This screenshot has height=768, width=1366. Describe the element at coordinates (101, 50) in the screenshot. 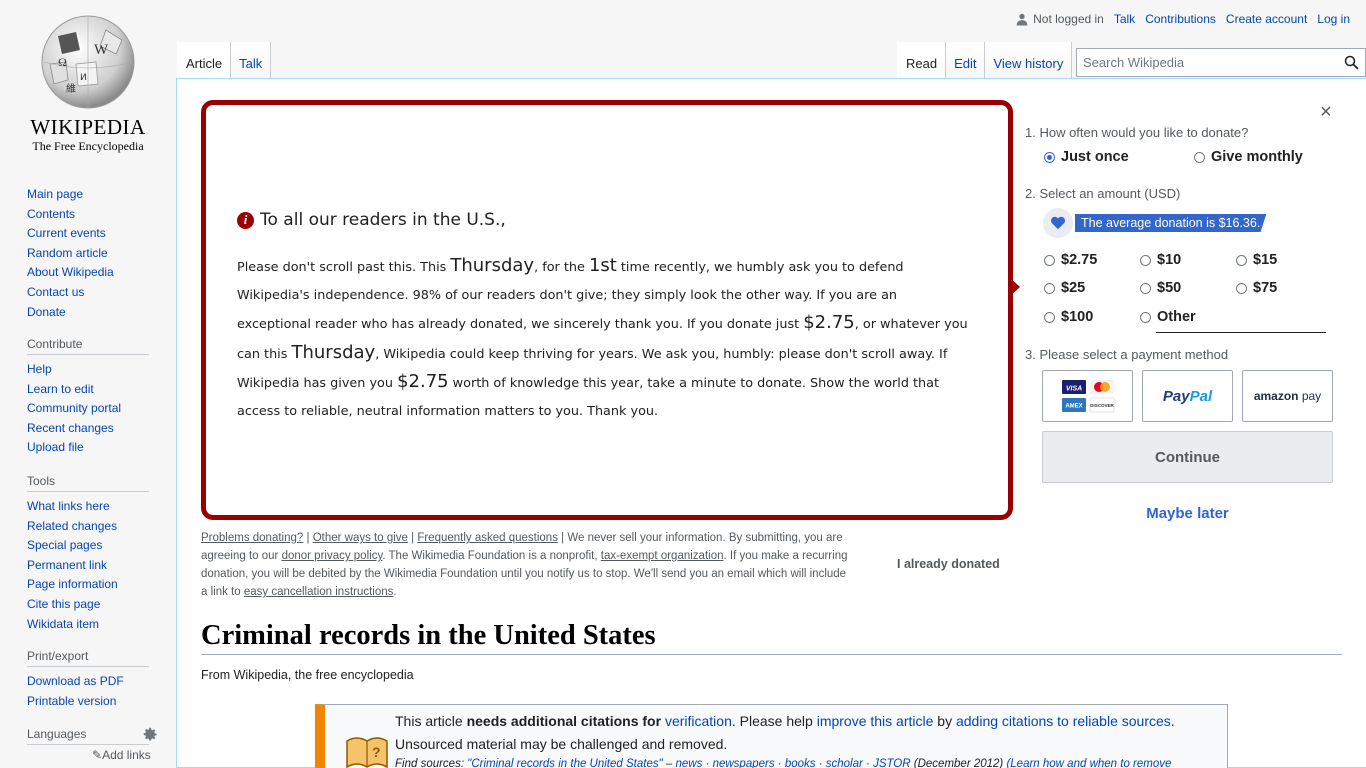

I see `svg-text: W` at that location.